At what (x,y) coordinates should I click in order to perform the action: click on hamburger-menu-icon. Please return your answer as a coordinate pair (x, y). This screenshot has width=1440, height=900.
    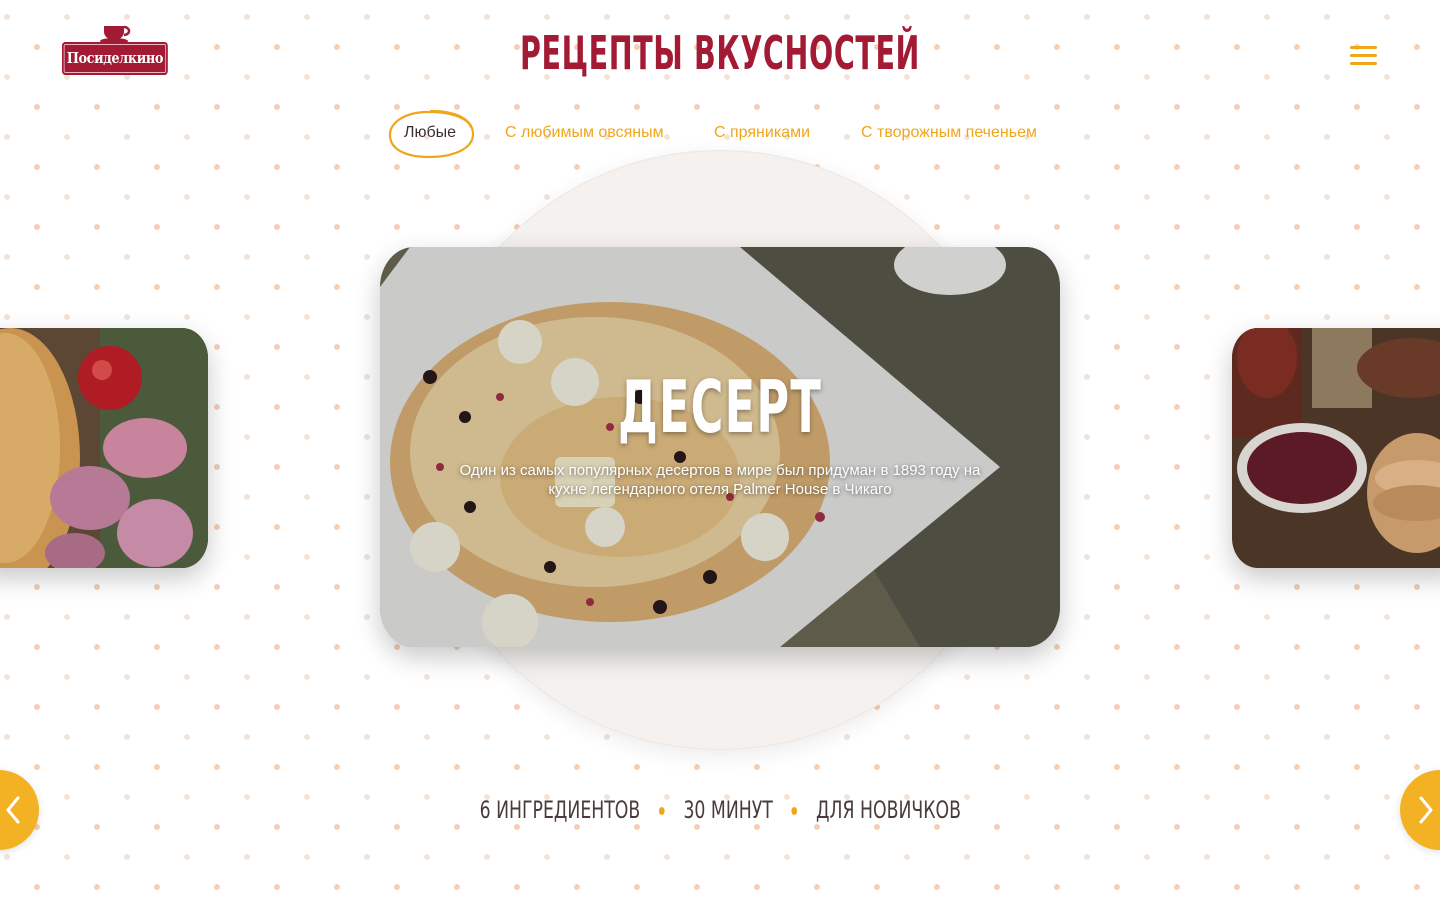
    Looking at the image, I should click on (1364, 56).